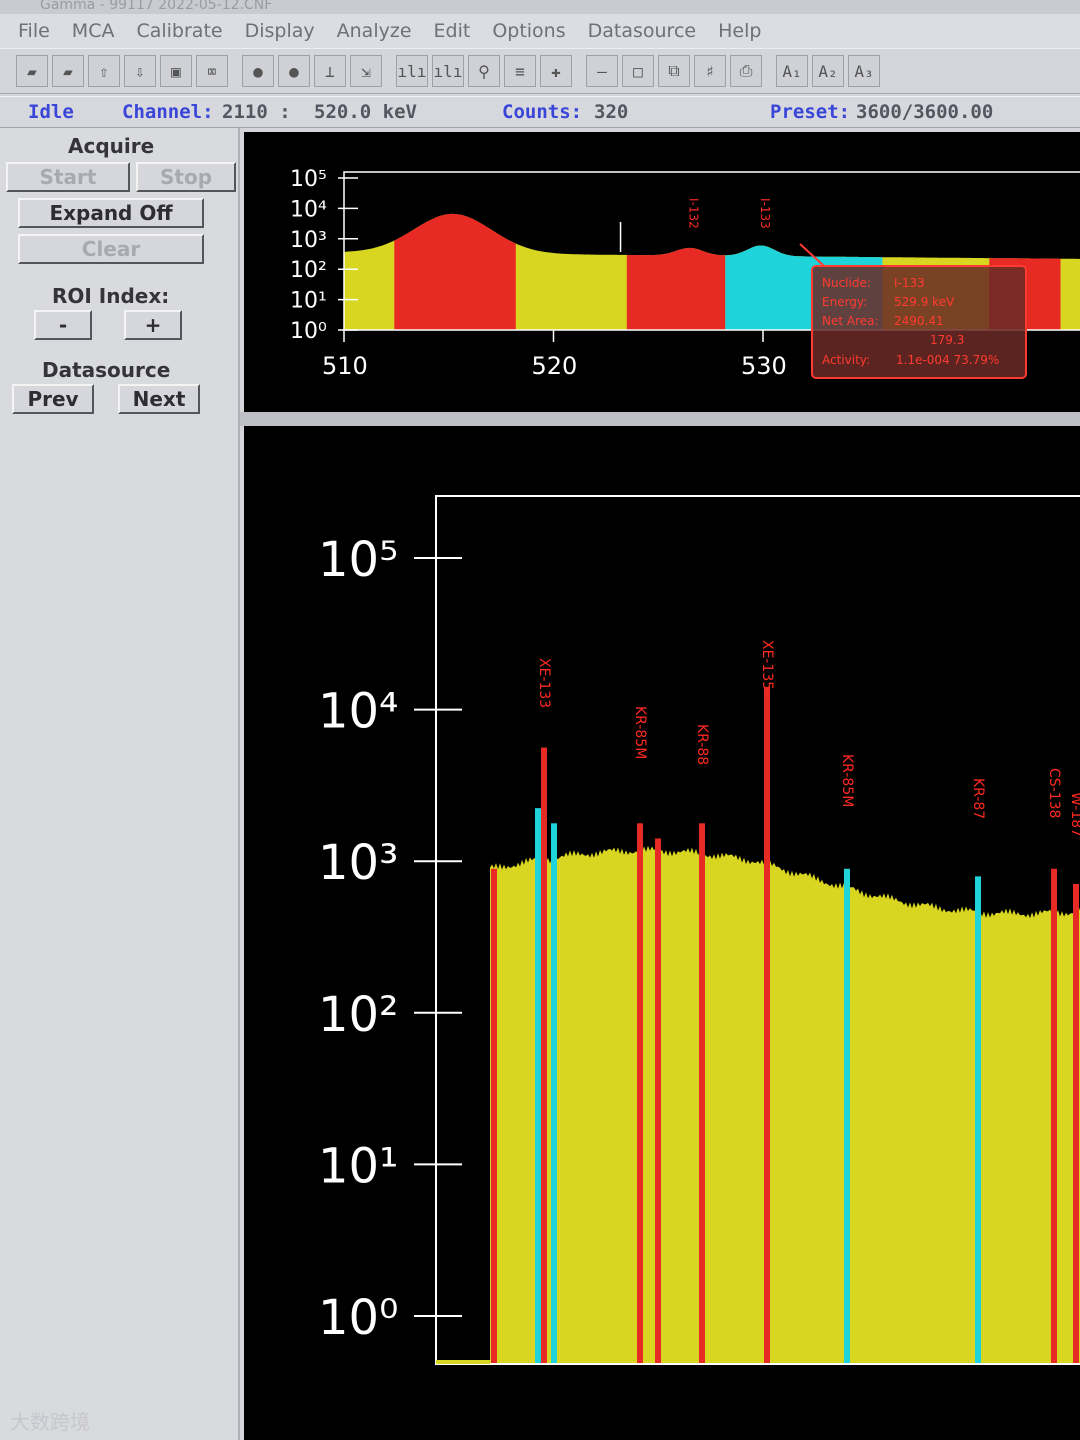  What do you see at coordinates (53, 399) in the screenshot?
I see `prev-button: Prev` at bounding box center [53, 399].